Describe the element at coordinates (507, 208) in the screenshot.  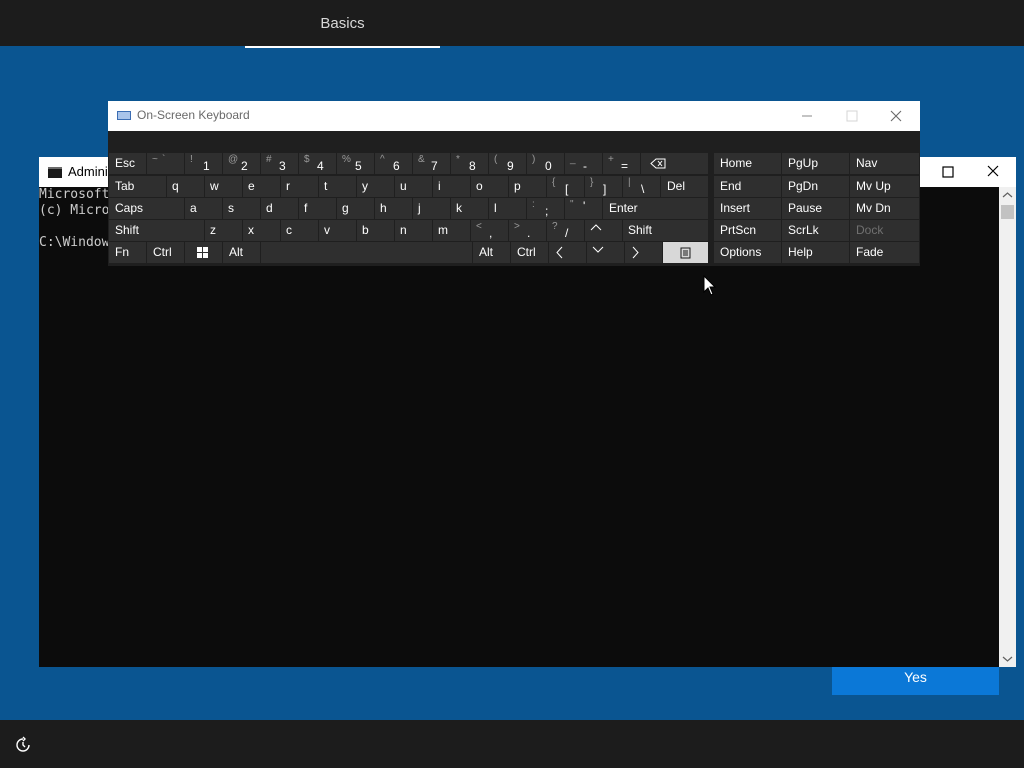
I see `key-l: l` at that location.